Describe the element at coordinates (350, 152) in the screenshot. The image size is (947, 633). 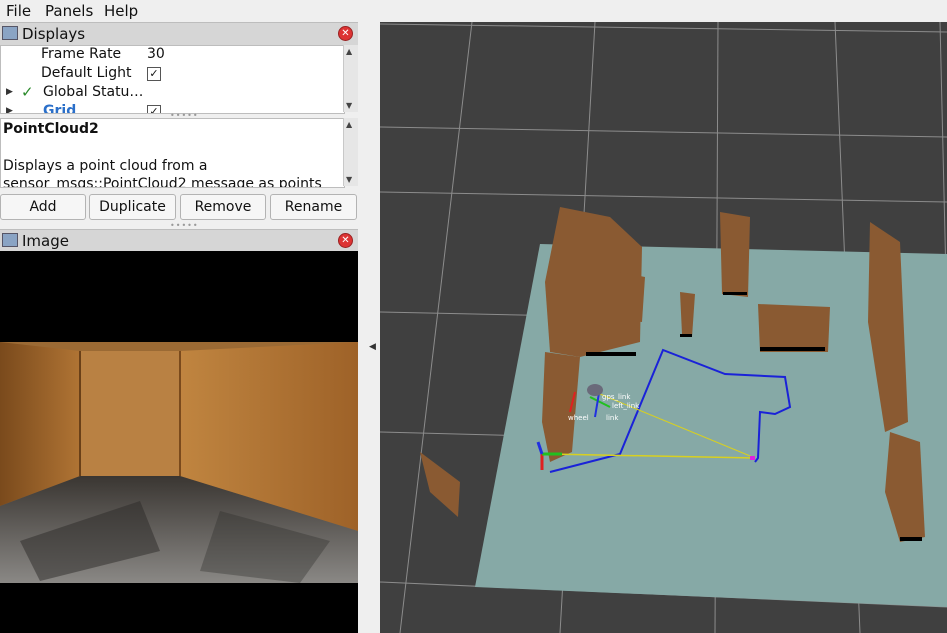
I see `description-scrollbar: ▲ ▼` at that location.